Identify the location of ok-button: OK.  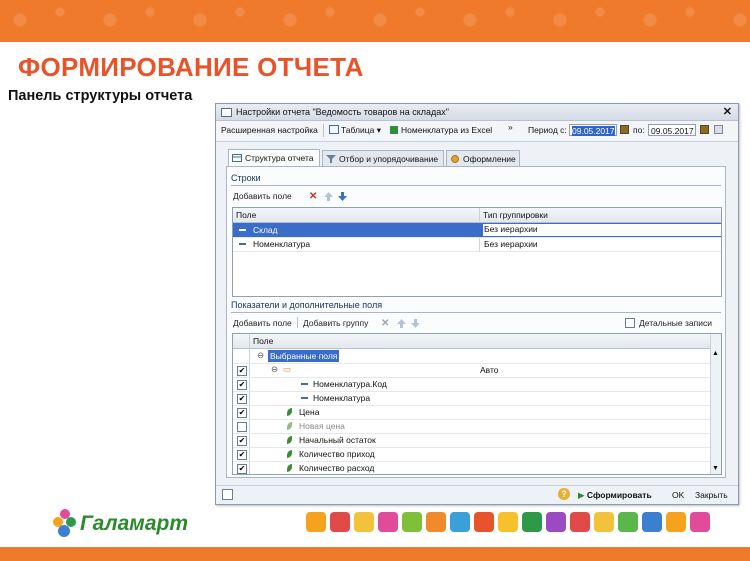
(678, 495).